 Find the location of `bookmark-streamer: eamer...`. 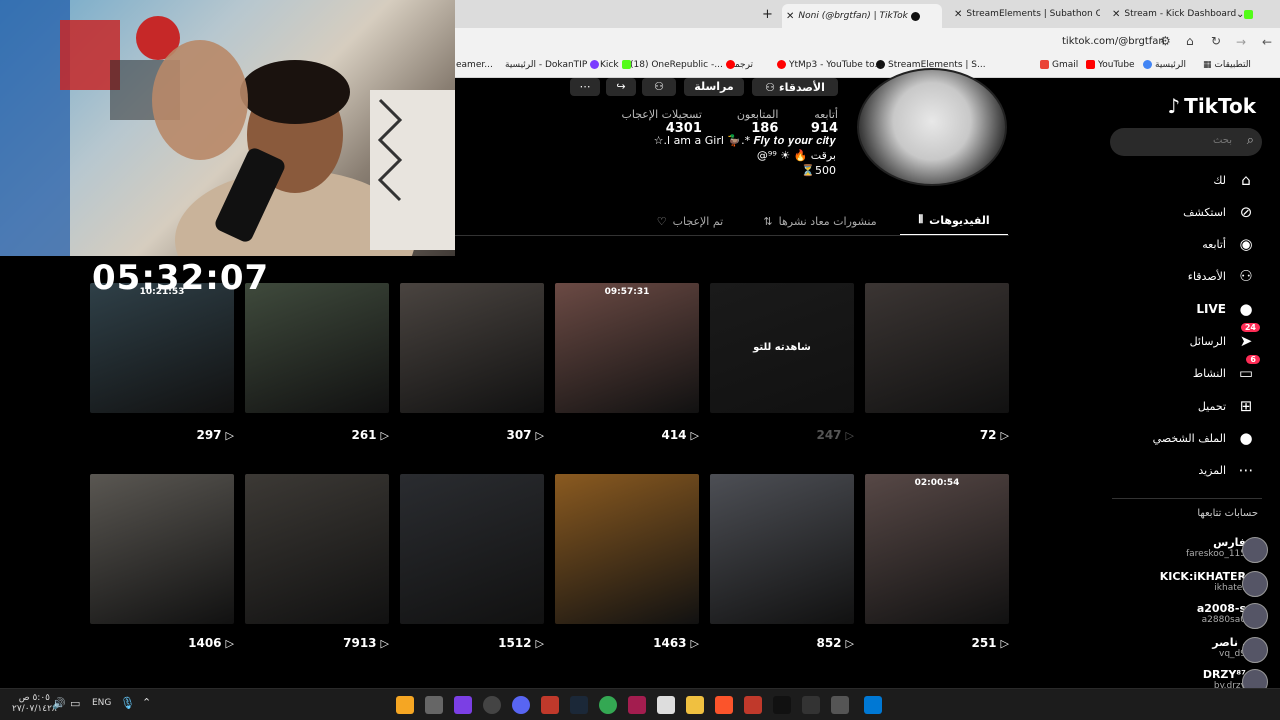

bookmark-streamer: eamer... is located at coordinates (474, 65).